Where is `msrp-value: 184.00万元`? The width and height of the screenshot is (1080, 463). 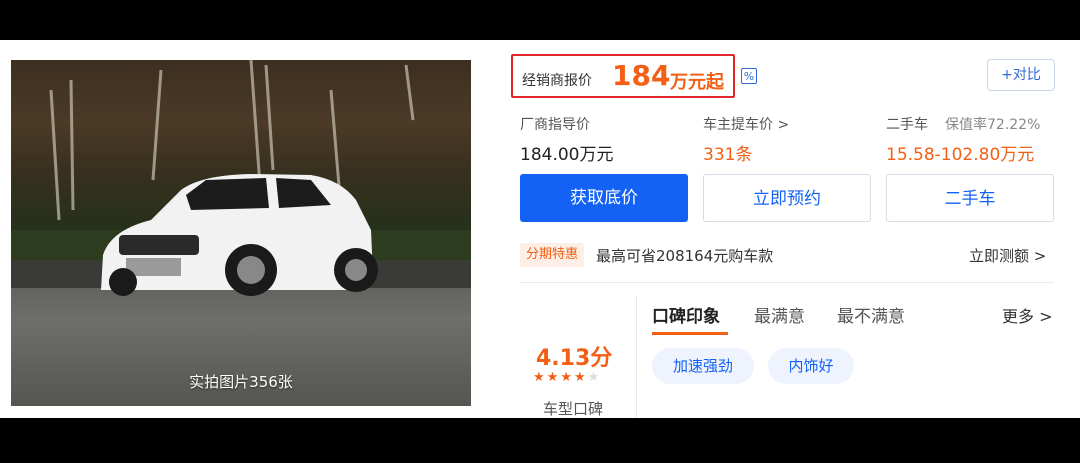
msrp-value: 184.00万元 is located at coordinates (567, 155).